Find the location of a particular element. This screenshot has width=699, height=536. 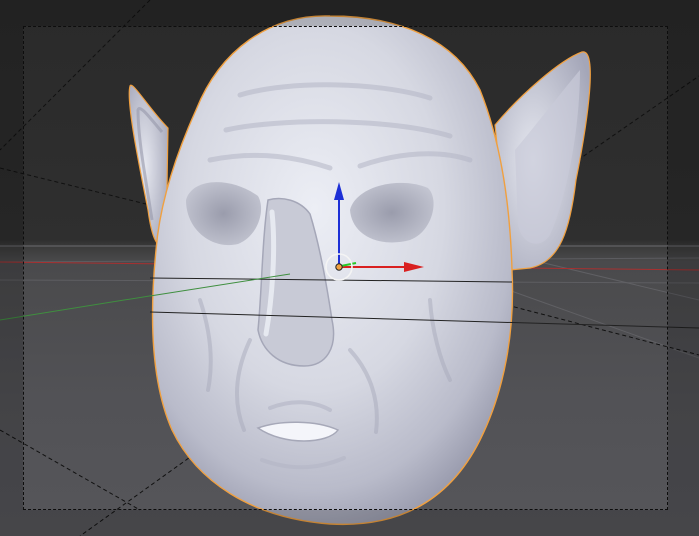

camera-passepartout-bottom is located at coordinates (349, 523).